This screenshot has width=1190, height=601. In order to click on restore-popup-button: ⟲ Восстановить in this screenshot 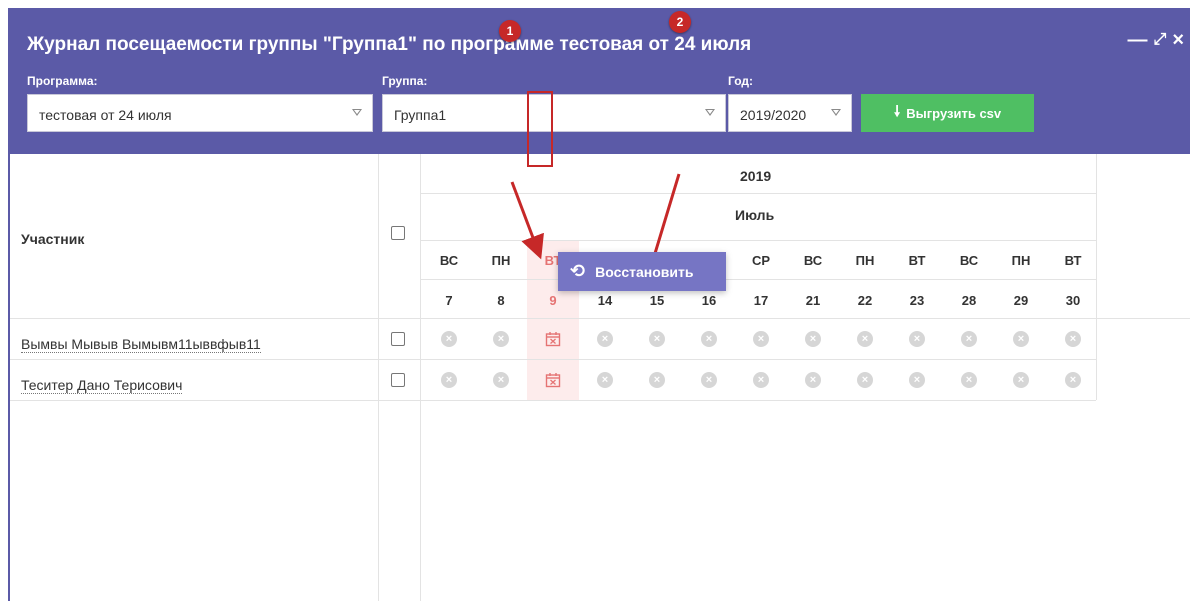, I will do `click(642, 271)`.